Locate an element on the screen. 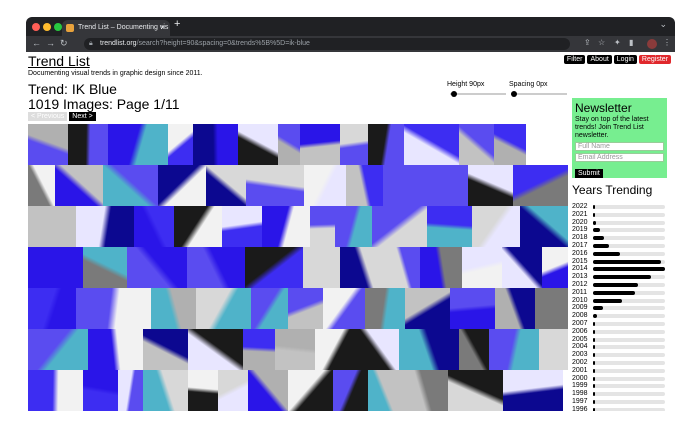  previous-button: < Previous is located at coordinates (48, 116).